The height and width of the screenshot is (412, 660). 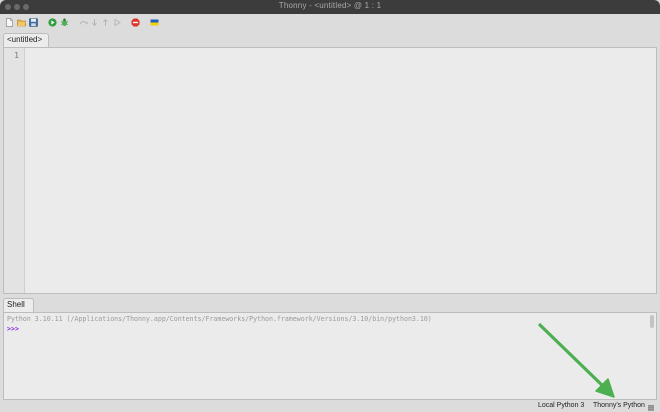 What do you see at coordinates (652, 321) in the screenshot?
I see `shell-scrollbar` at bounding box center [652, 321].